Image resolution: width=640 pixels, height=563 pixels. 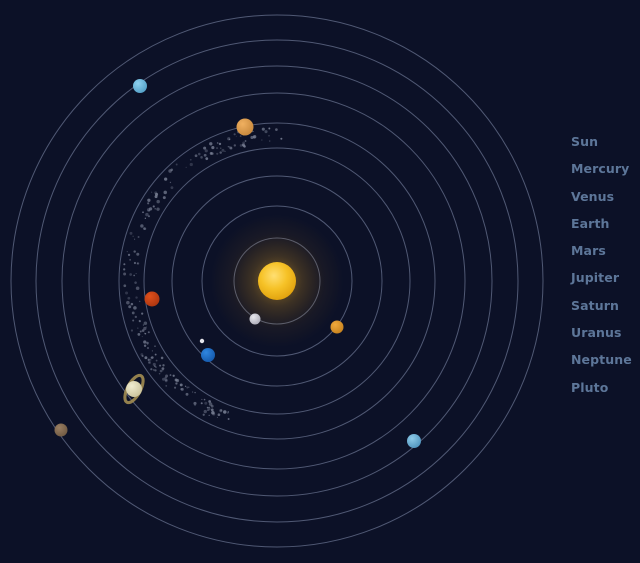 I want to click on planet-disc-uranus, so click(x=140, y=86).